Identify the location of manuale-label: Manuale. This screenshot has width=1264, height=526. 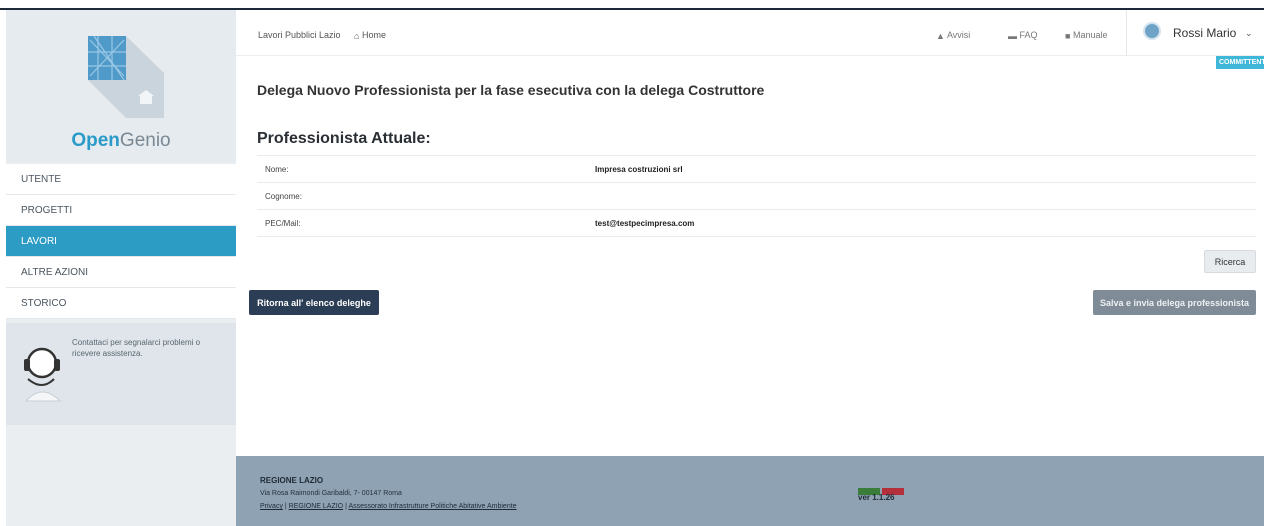
(1090, 35).